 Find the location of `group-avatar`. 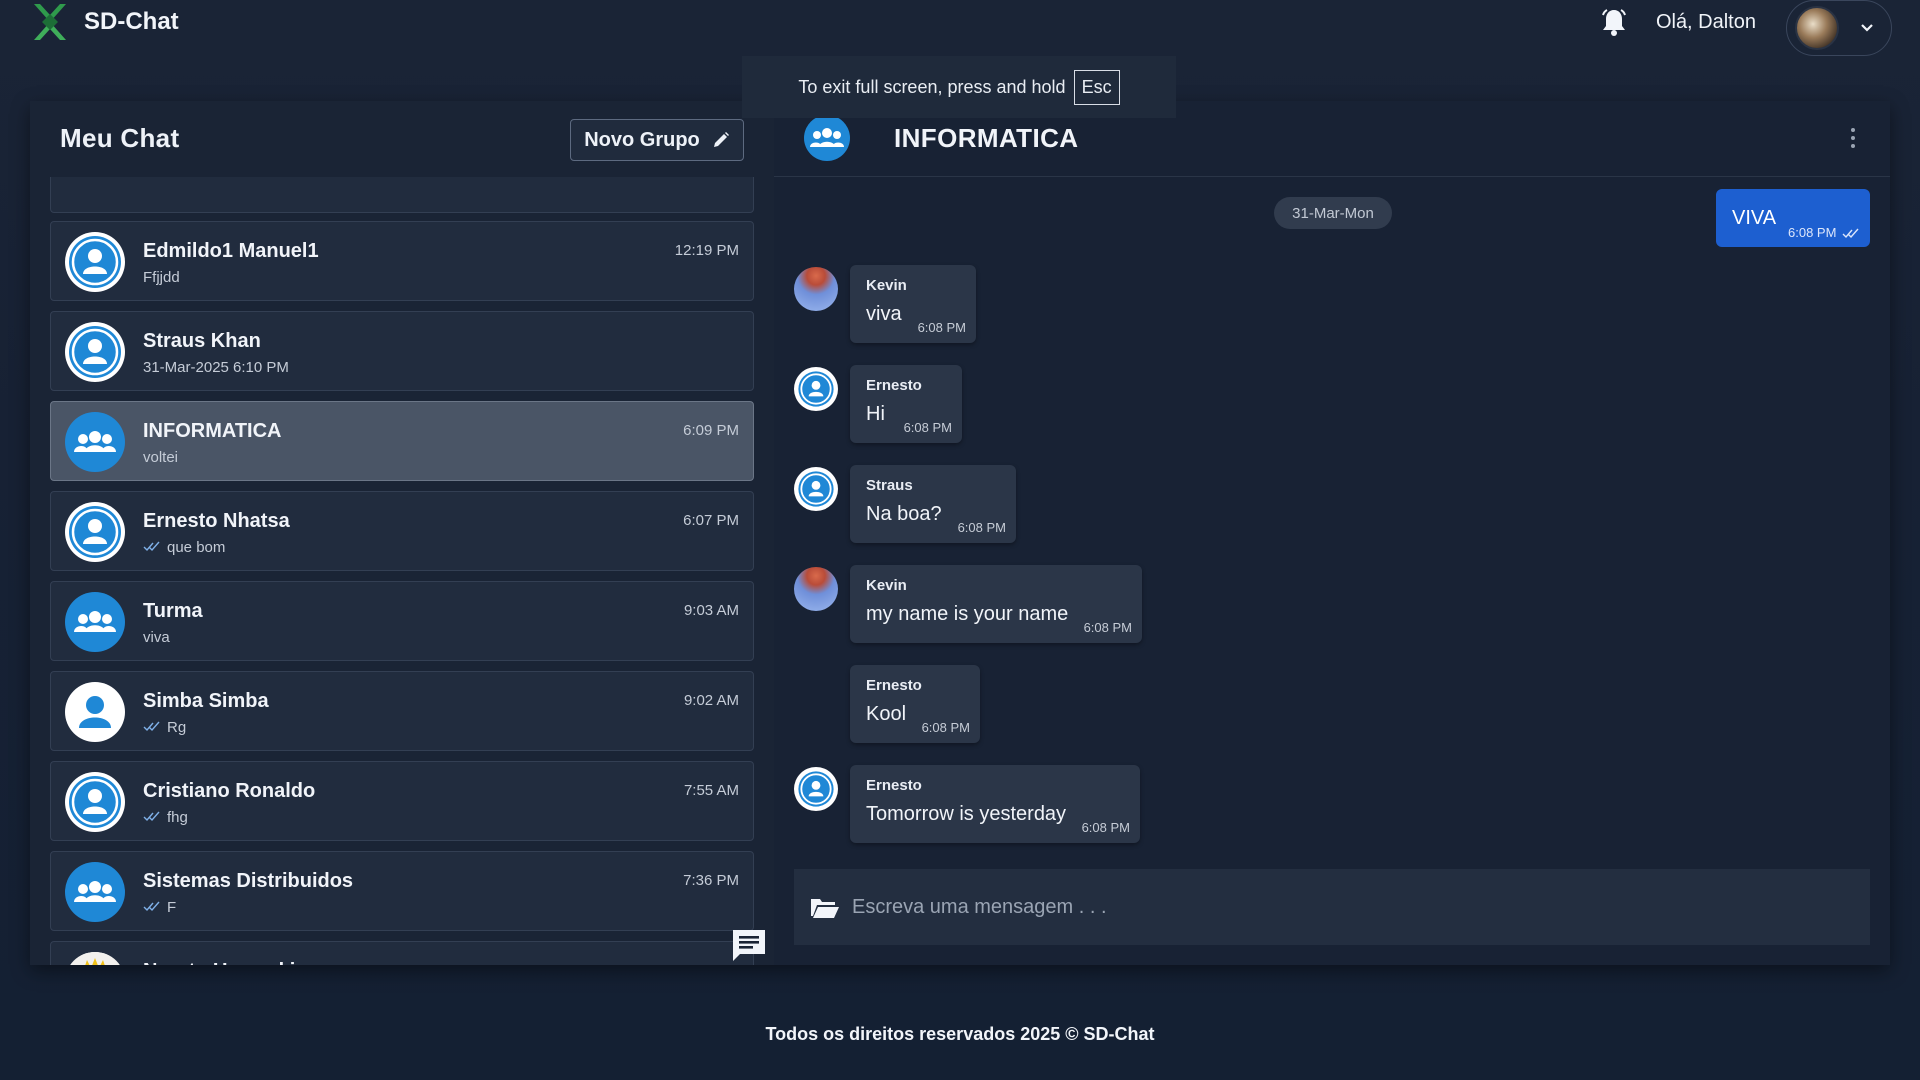

group-avatar is located at coordinates (827, 138).